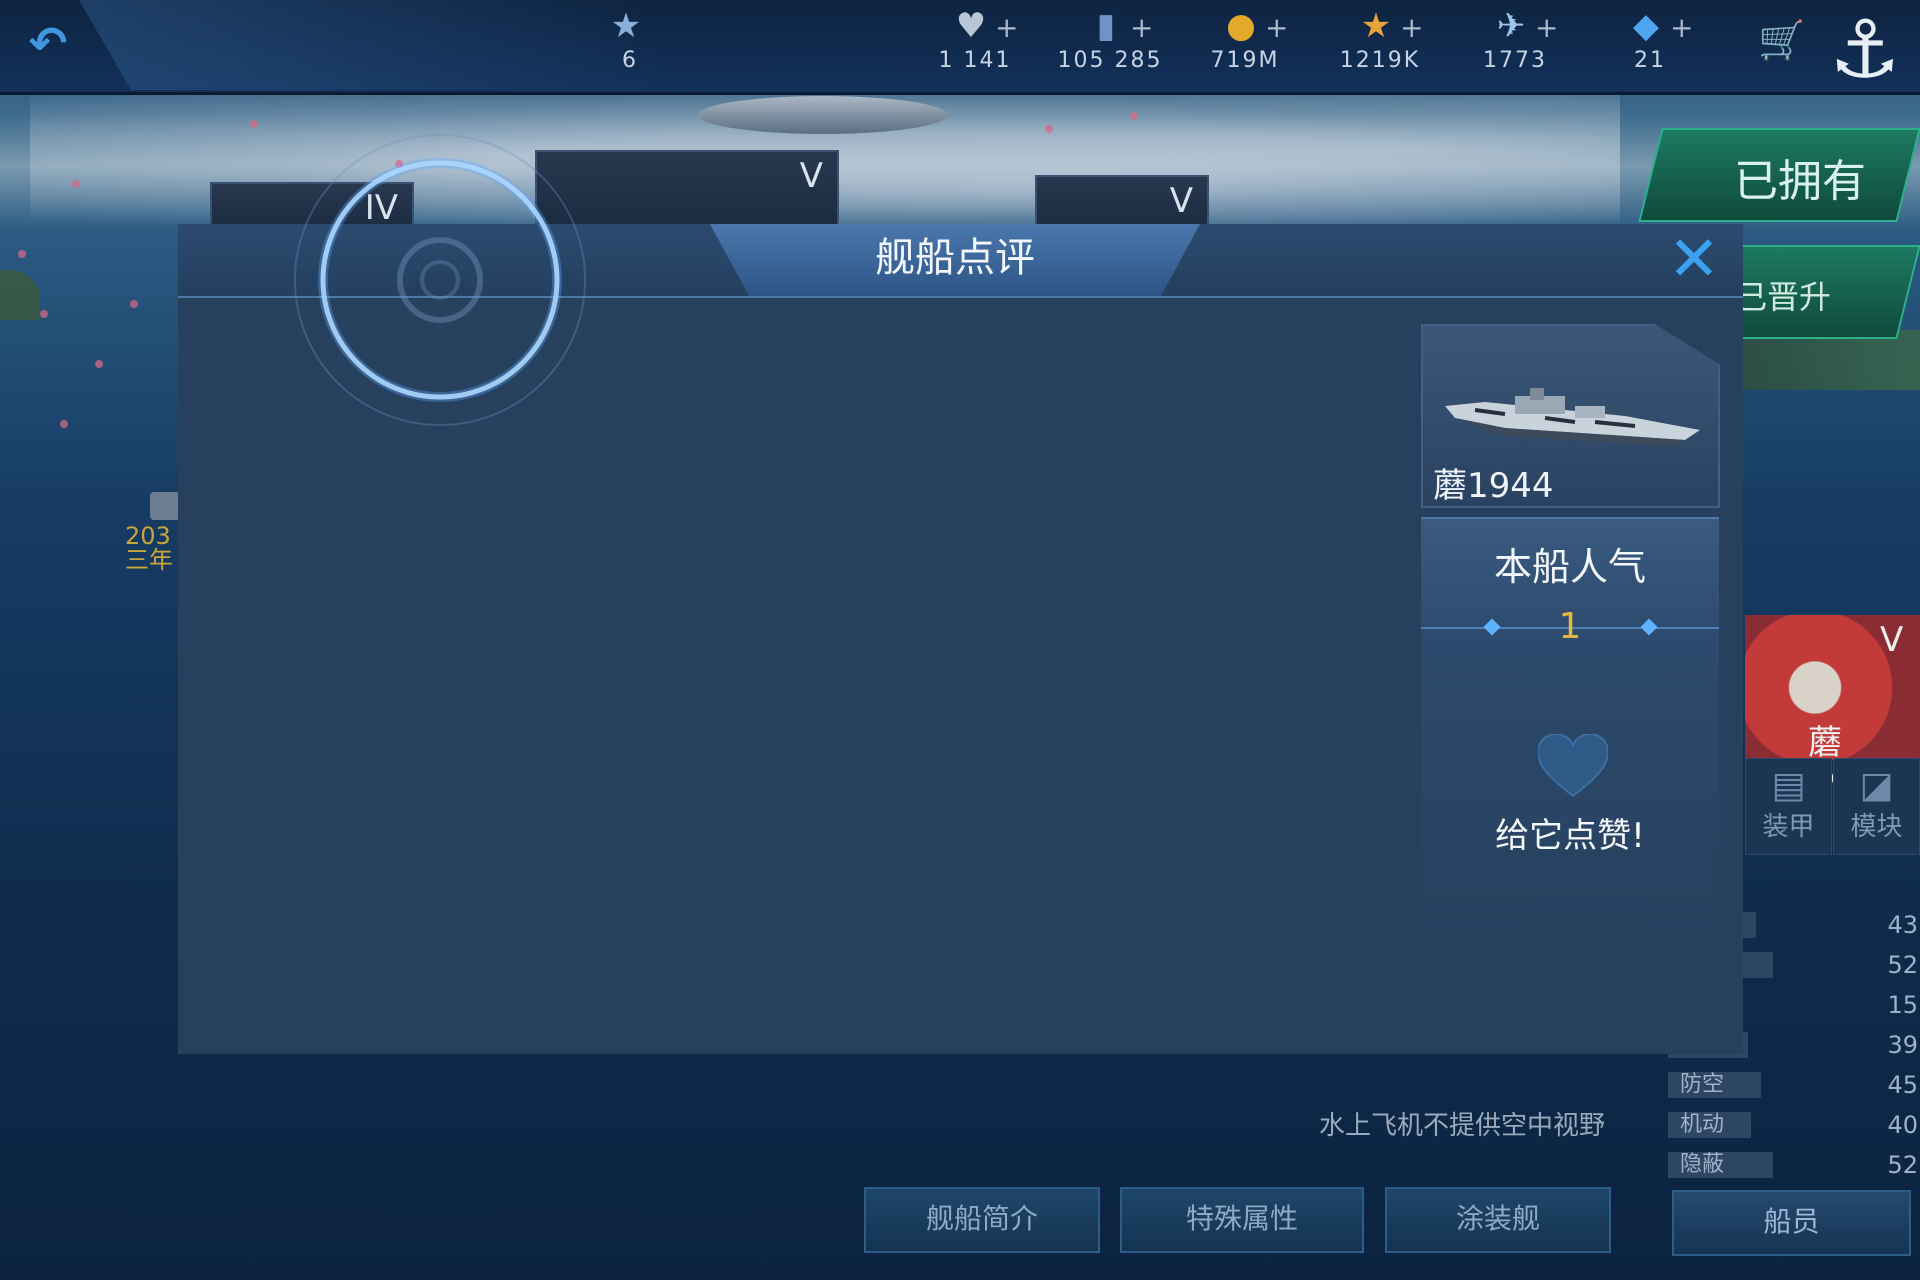 The width and height of the screenshot is (1920, 1280). What do you see at coordinates (1902, 1085) in the screenshot?
I see `stat-value: 45` at bounding box center [1902, 1085].